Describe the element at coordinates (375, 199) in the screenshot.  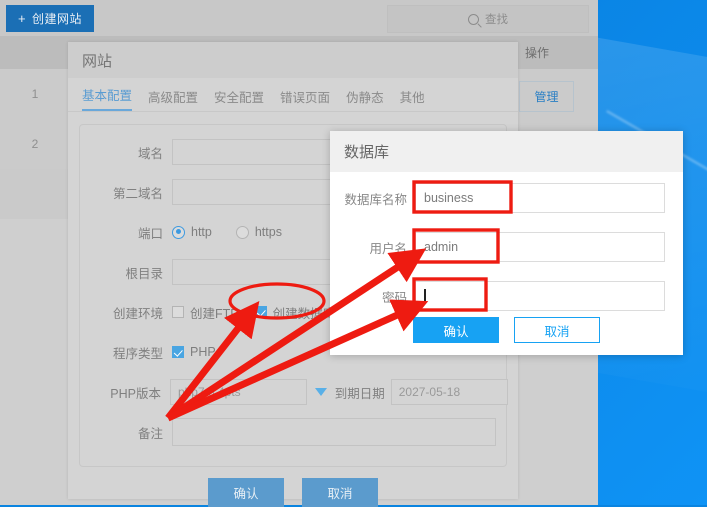
I see `db-name-label: 数据库名称` at that location.